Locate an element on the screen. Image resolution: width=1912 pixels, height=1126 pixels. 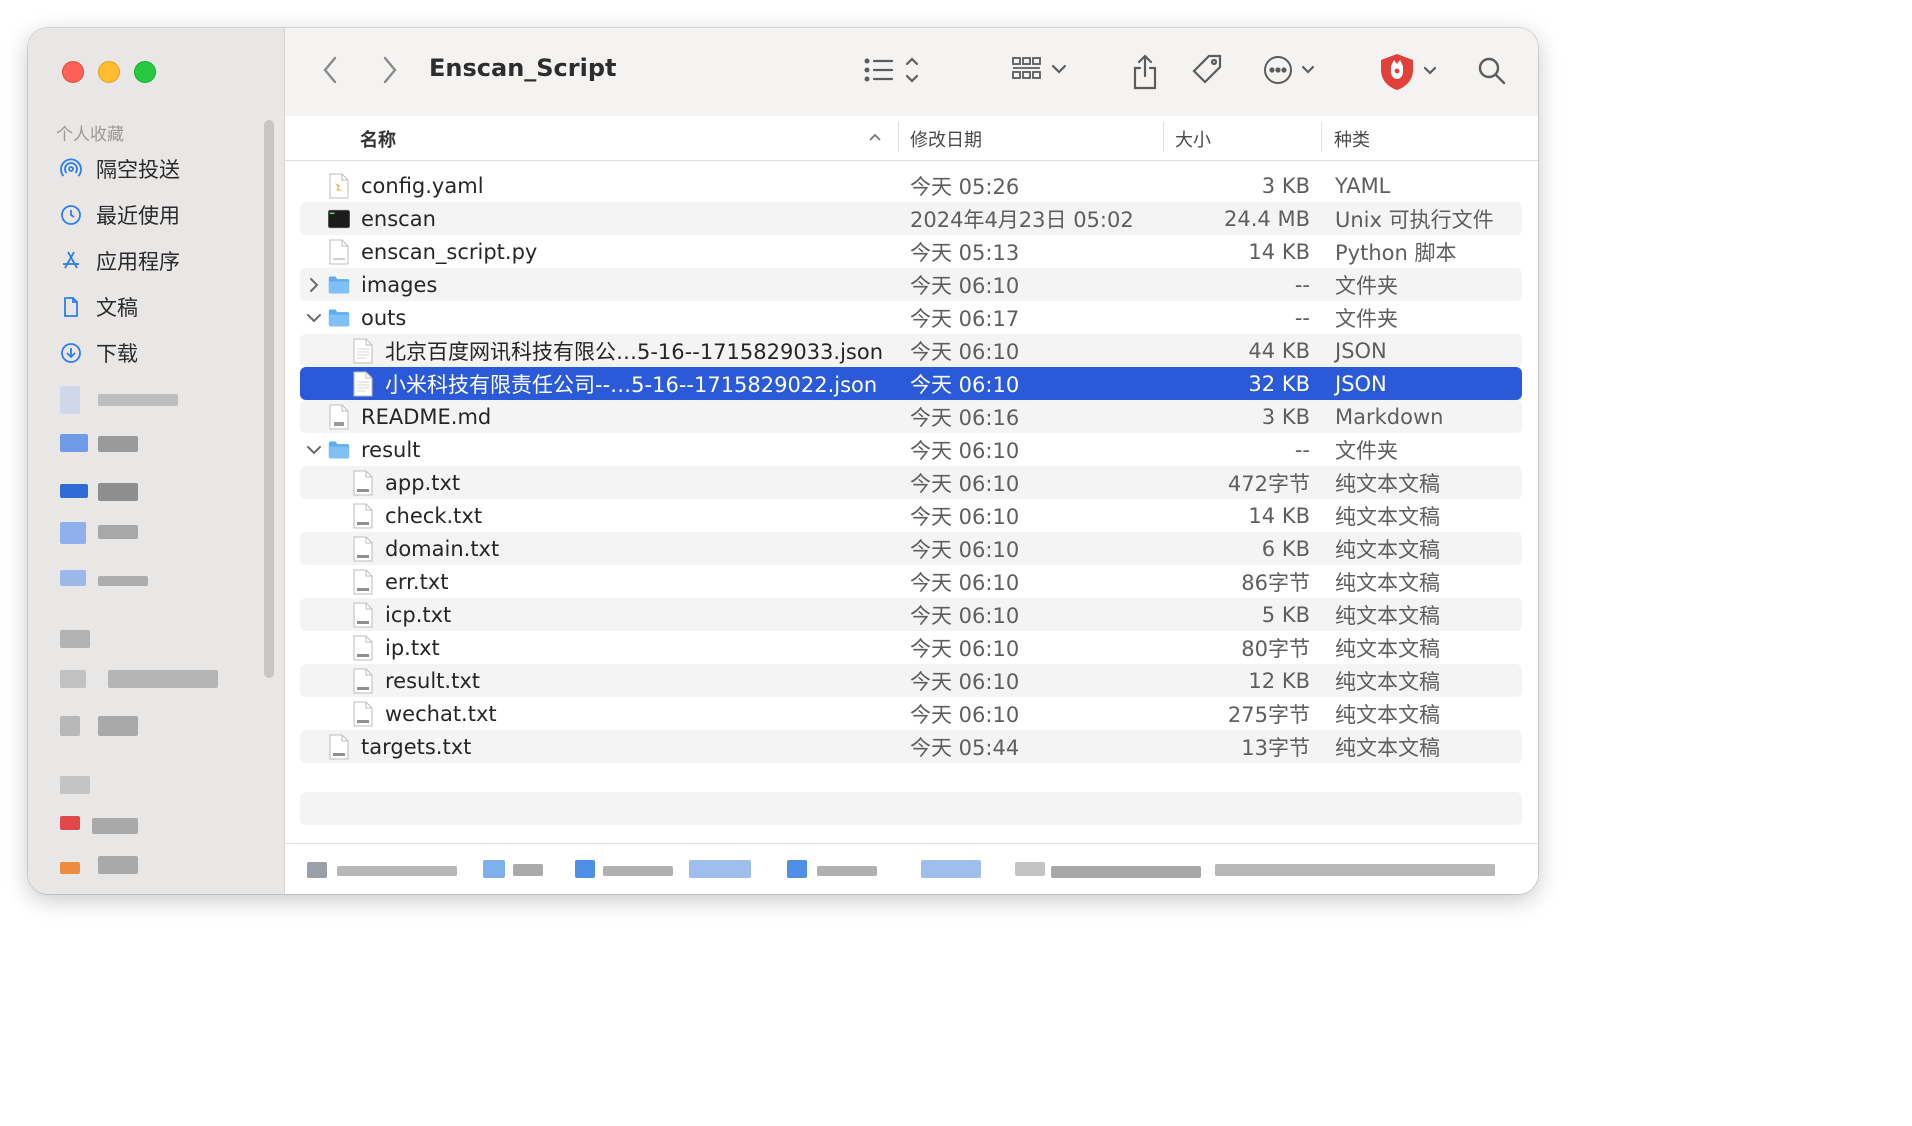
file-date: 今天 05:26 is located at coordinates (965, 186).